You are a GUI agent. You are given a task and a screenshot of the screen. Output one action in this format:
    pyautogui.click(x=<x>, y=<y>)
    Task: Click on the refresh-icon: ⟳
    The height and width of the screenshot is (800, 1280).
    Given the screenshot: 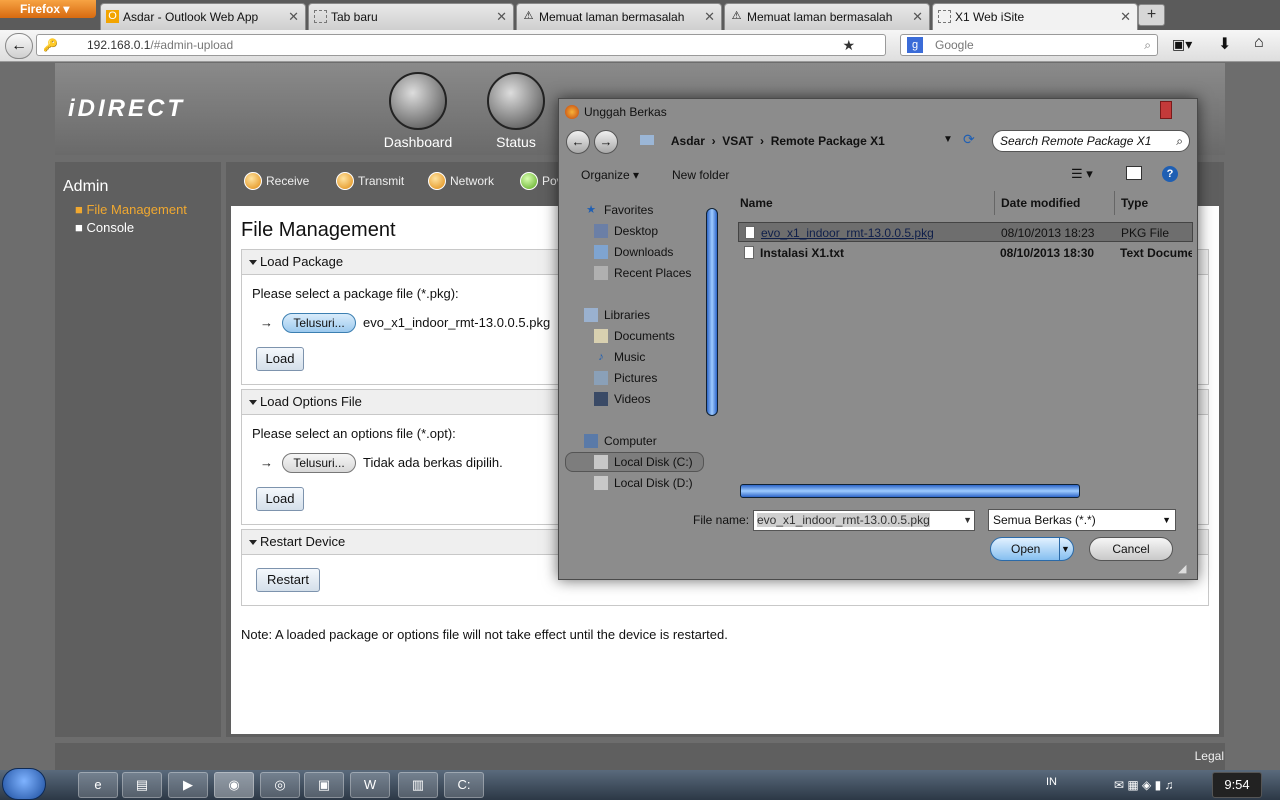 What is the action you would take?
    pyautogui.click(x=969, y=139)
    